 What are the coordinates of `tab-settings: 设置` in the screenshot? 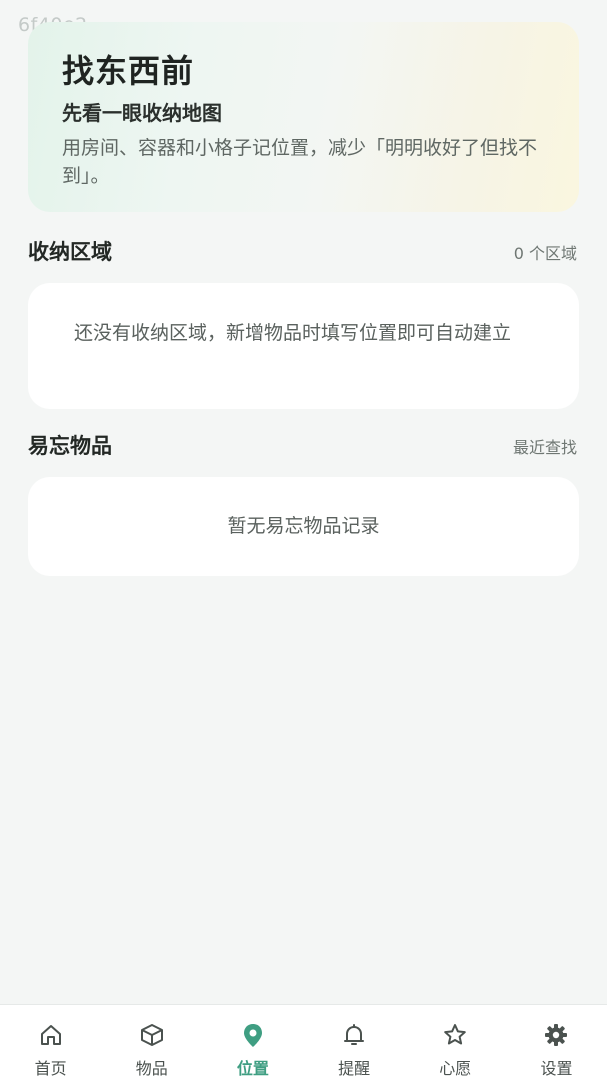 It's located at (556, 1042).